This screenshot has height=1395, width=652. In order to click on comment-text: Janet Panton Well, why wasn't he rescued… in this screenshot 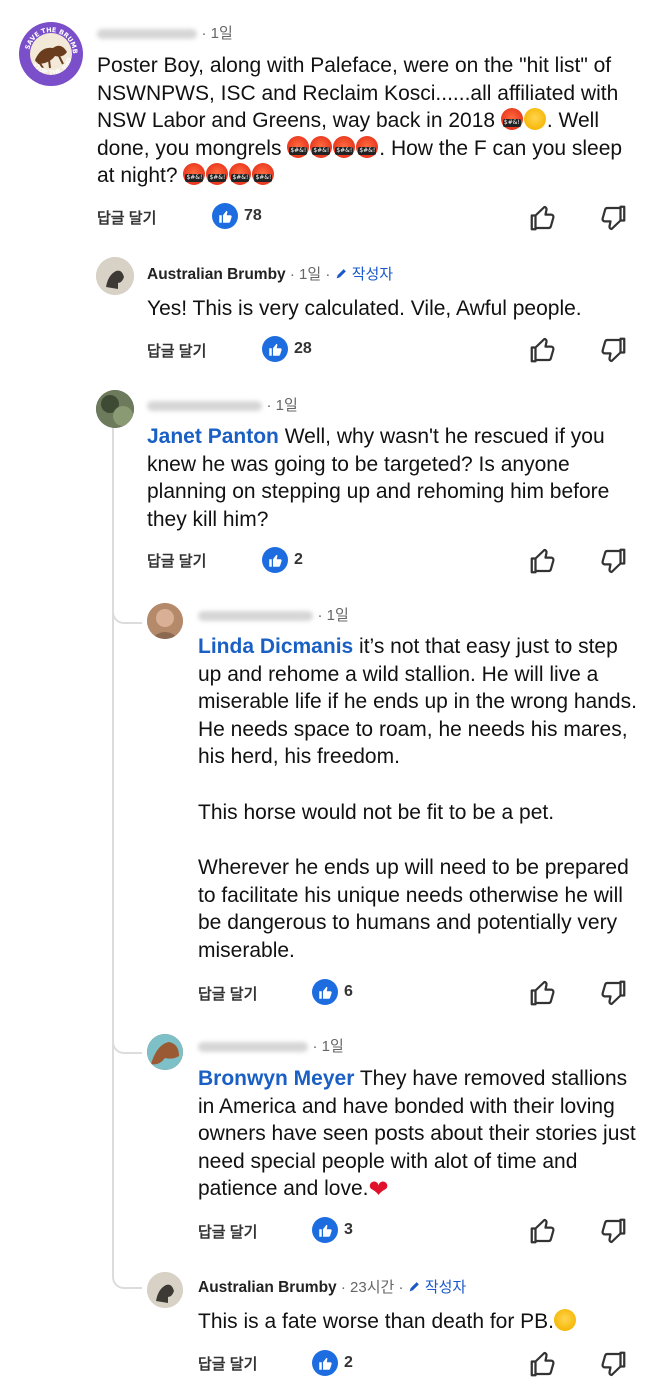, I will do `click(392, 478)`.